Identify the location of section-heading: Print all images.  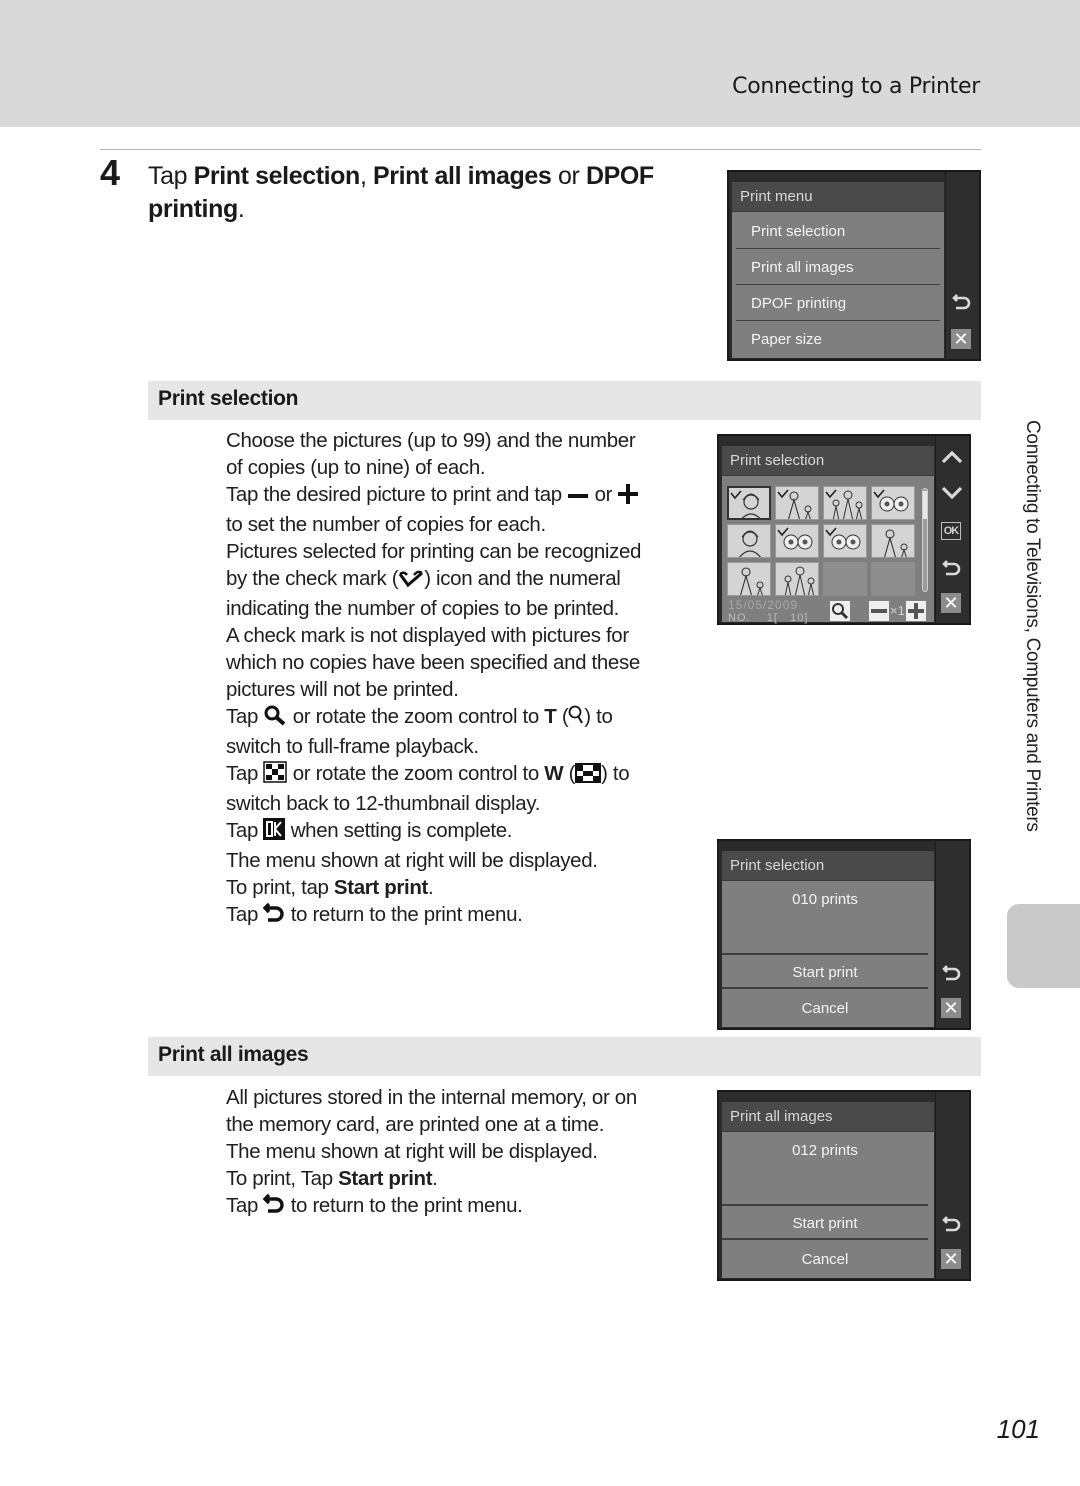
(233, 1054).